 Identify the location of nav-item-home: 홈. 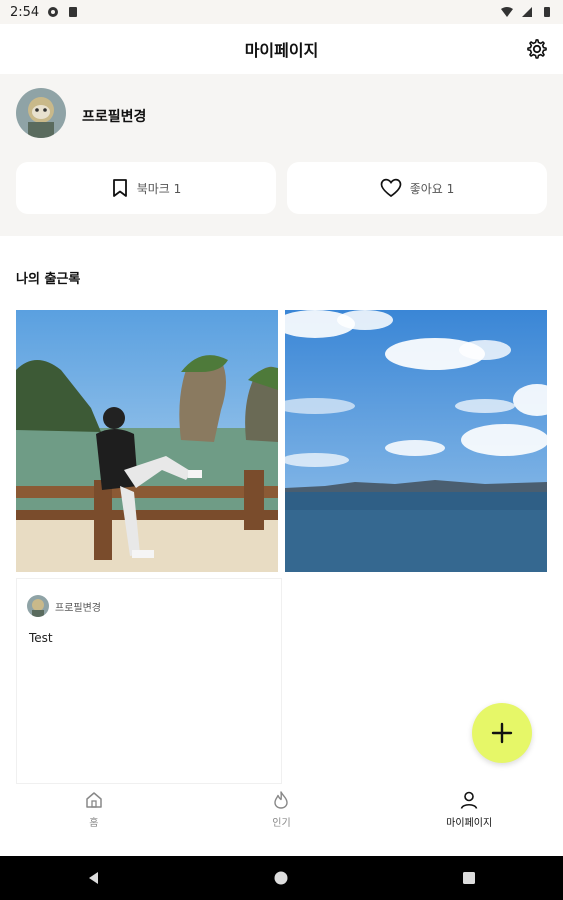
(94, 809).